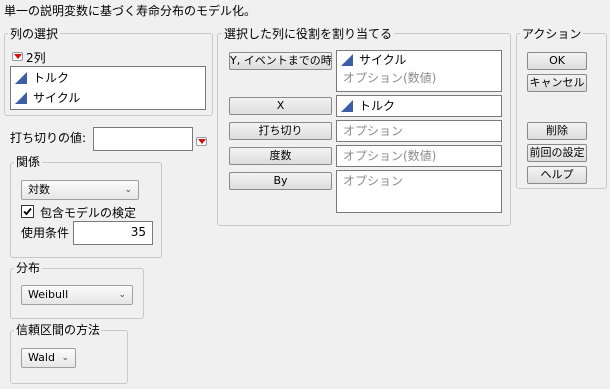  What do you see at coordinates (419, 131) in the screenshot?
I see `role-list-censor: オプション` at bounding box center [419, 131].